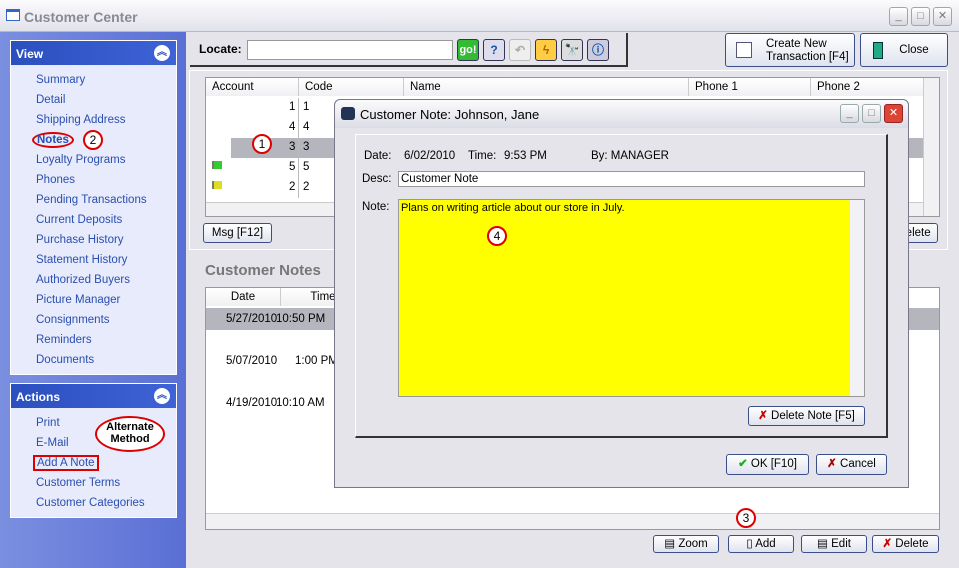 This screenshot has width=959, height=568. I want to click on desc-label: Desc:, so click(377, 179).